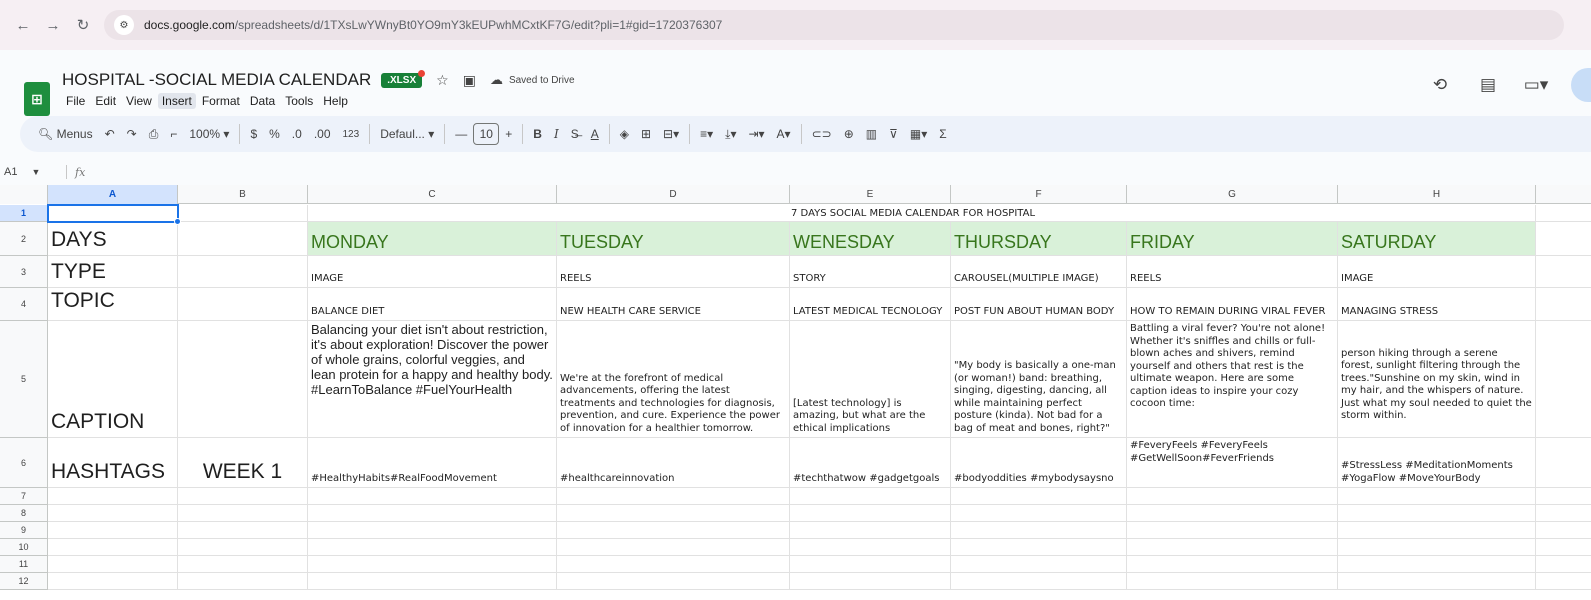 The height and width of the screenshot is (600, 1591). Describe the element at coordinates (24, 463) in the screenshot. I see `row-header-6: 6` at that location.